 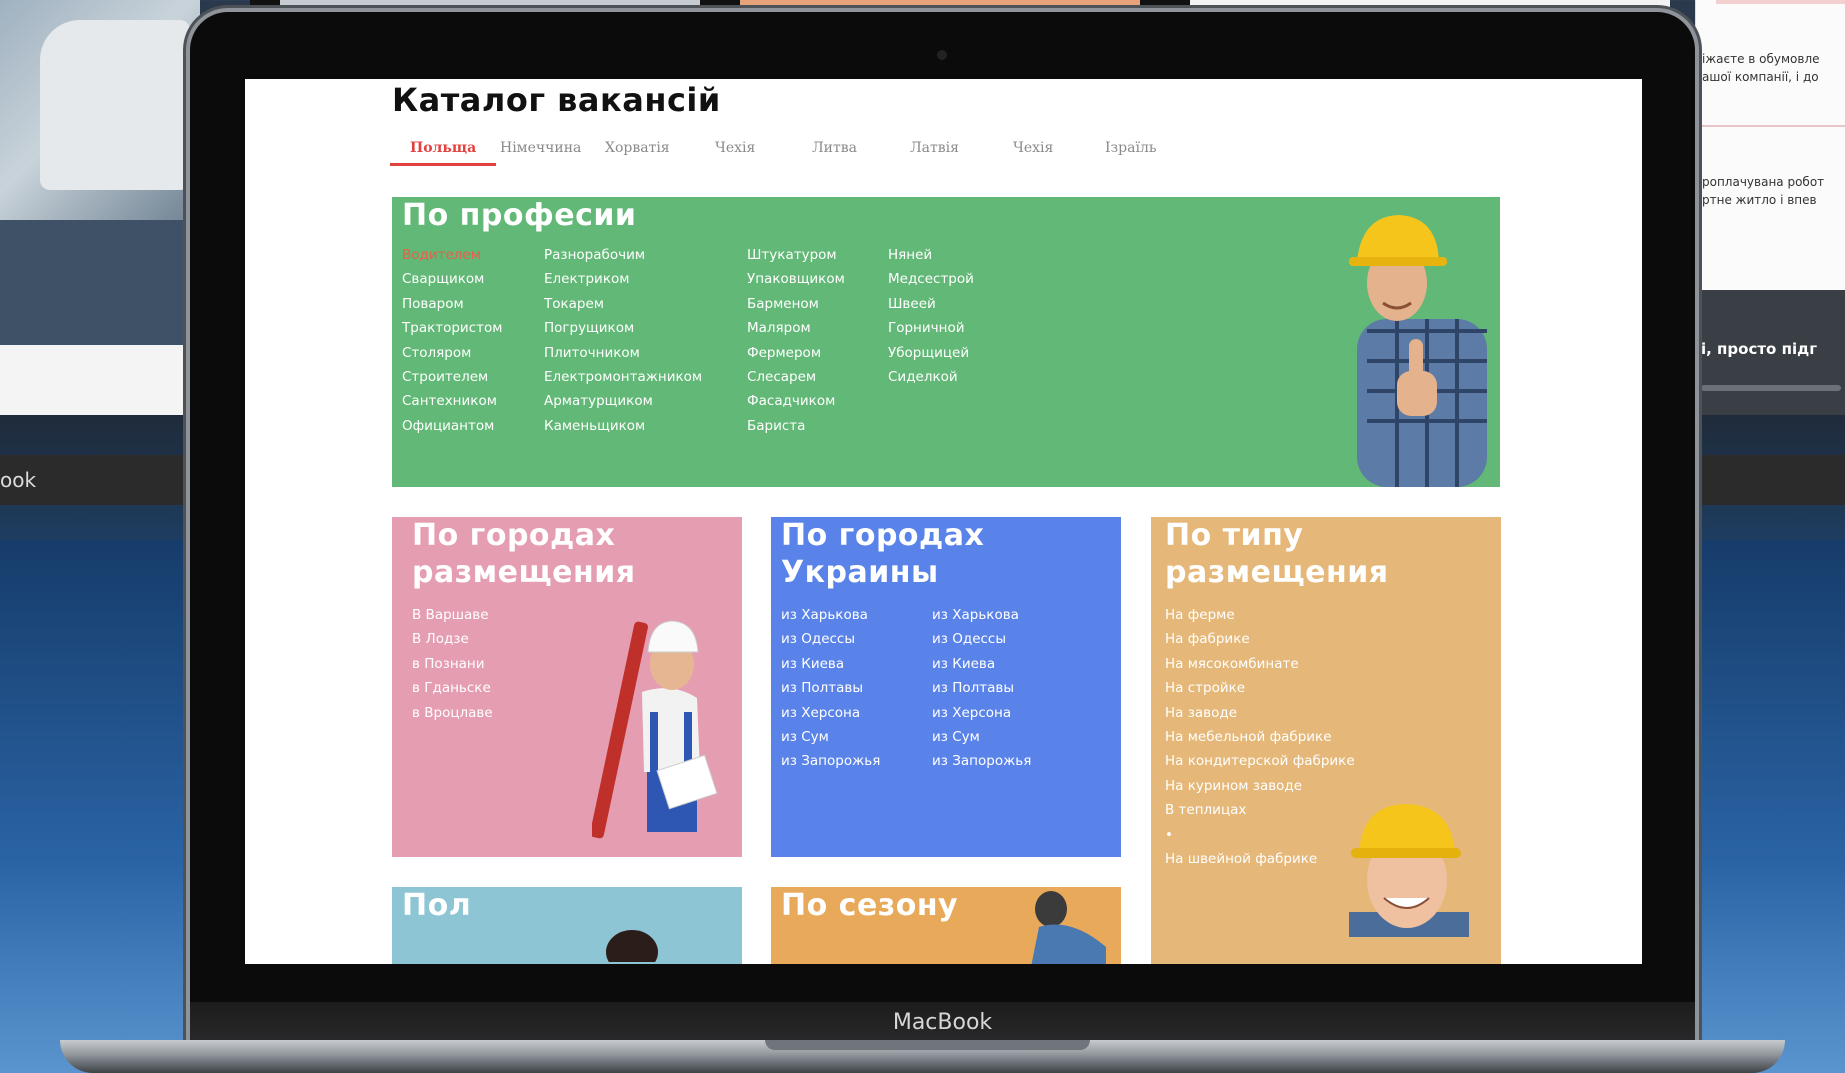 What do you see at coordinates (796, 377) in the screenshot?
I see `profession-link: Слесарем` at bounding box center [796, 377].